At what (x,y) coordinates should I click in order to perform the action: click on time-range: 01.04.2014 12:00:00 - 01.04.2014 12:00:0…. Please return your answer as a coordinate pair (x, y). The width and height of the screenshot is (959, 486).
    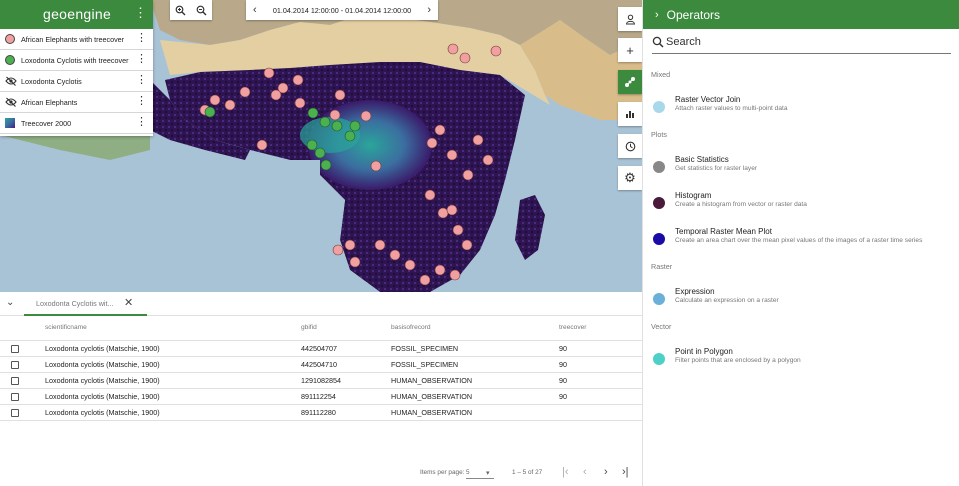
    Looking at the image, I should click on (342, 10).